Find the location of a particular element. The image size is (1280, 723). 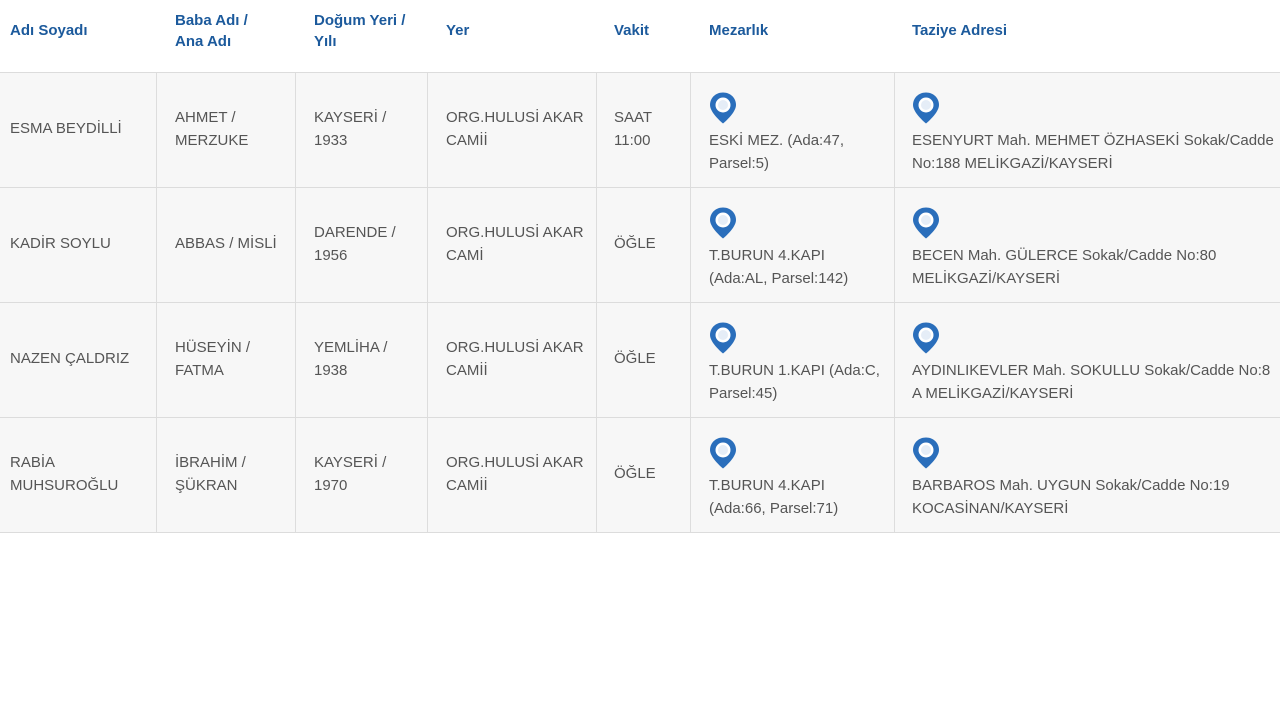

cell-cemetery-line: Parsel:5) is located at coordinates (739, 163).